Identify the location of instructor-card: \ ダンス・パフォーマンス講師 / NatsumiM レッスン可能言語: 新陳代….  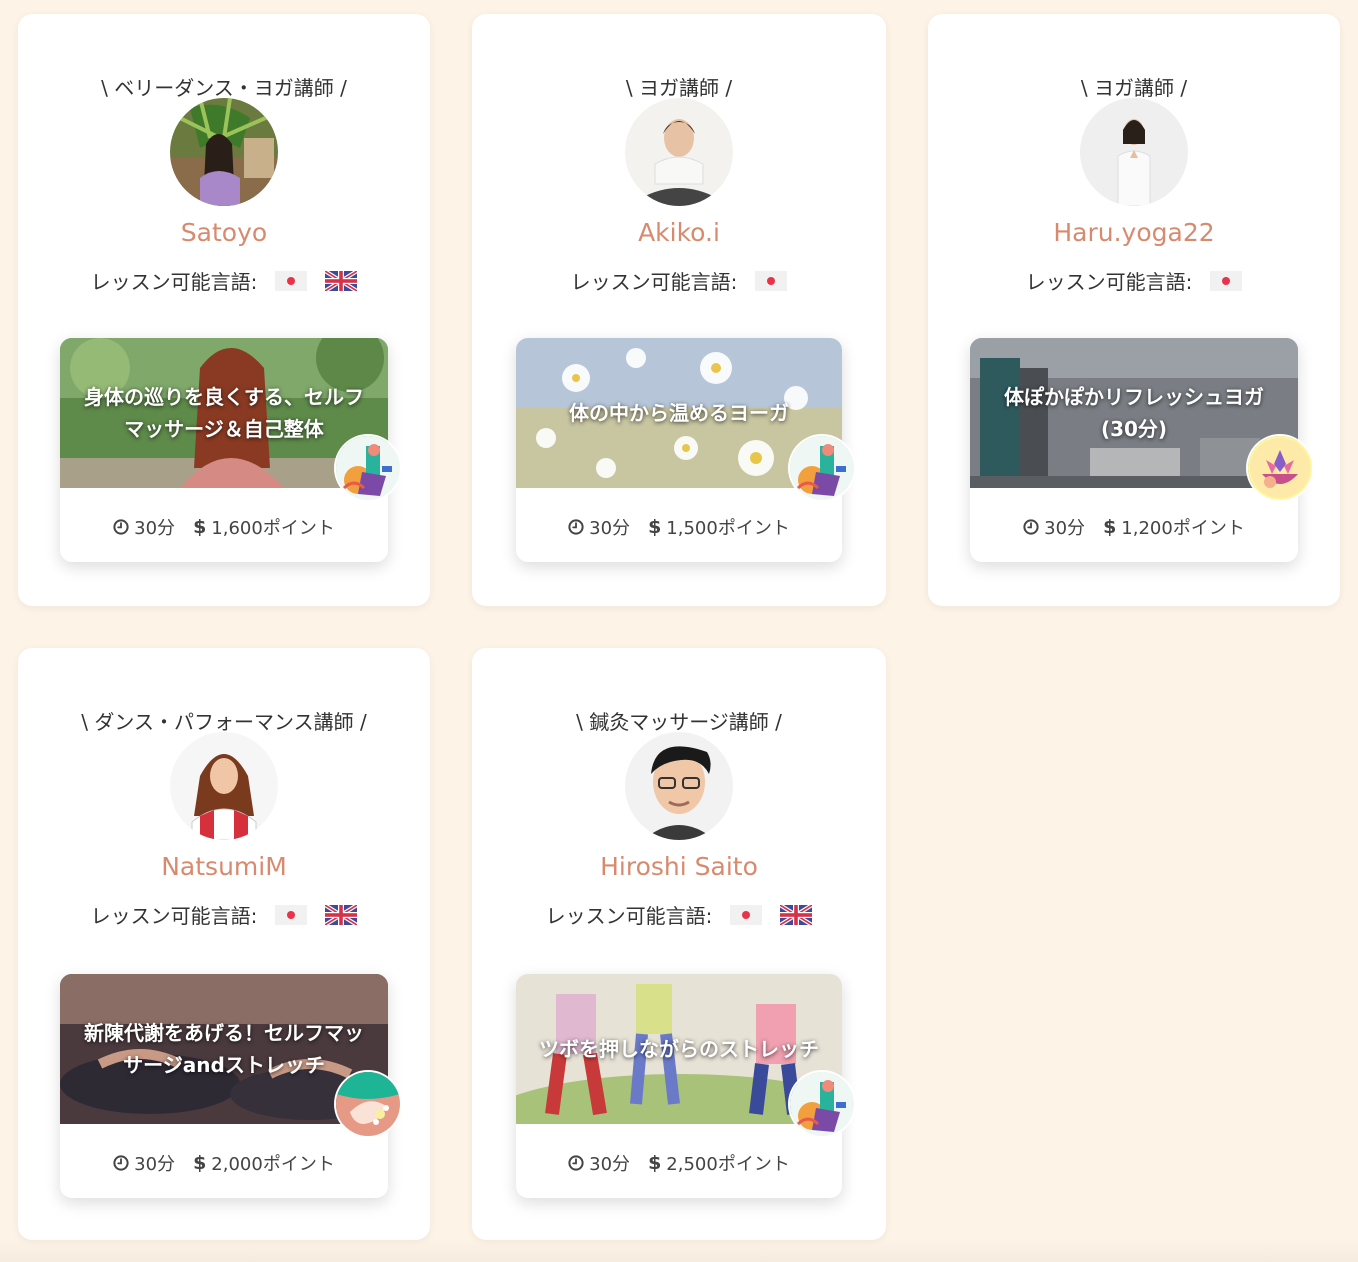
(224, 944).